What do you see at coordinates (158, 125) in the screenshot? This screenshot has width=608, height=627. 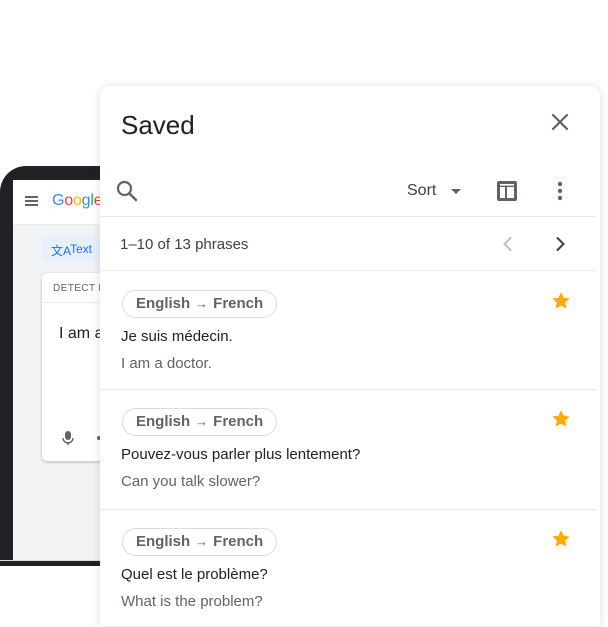 I see `panel-title: Saved` at bounding box center [158, 125].